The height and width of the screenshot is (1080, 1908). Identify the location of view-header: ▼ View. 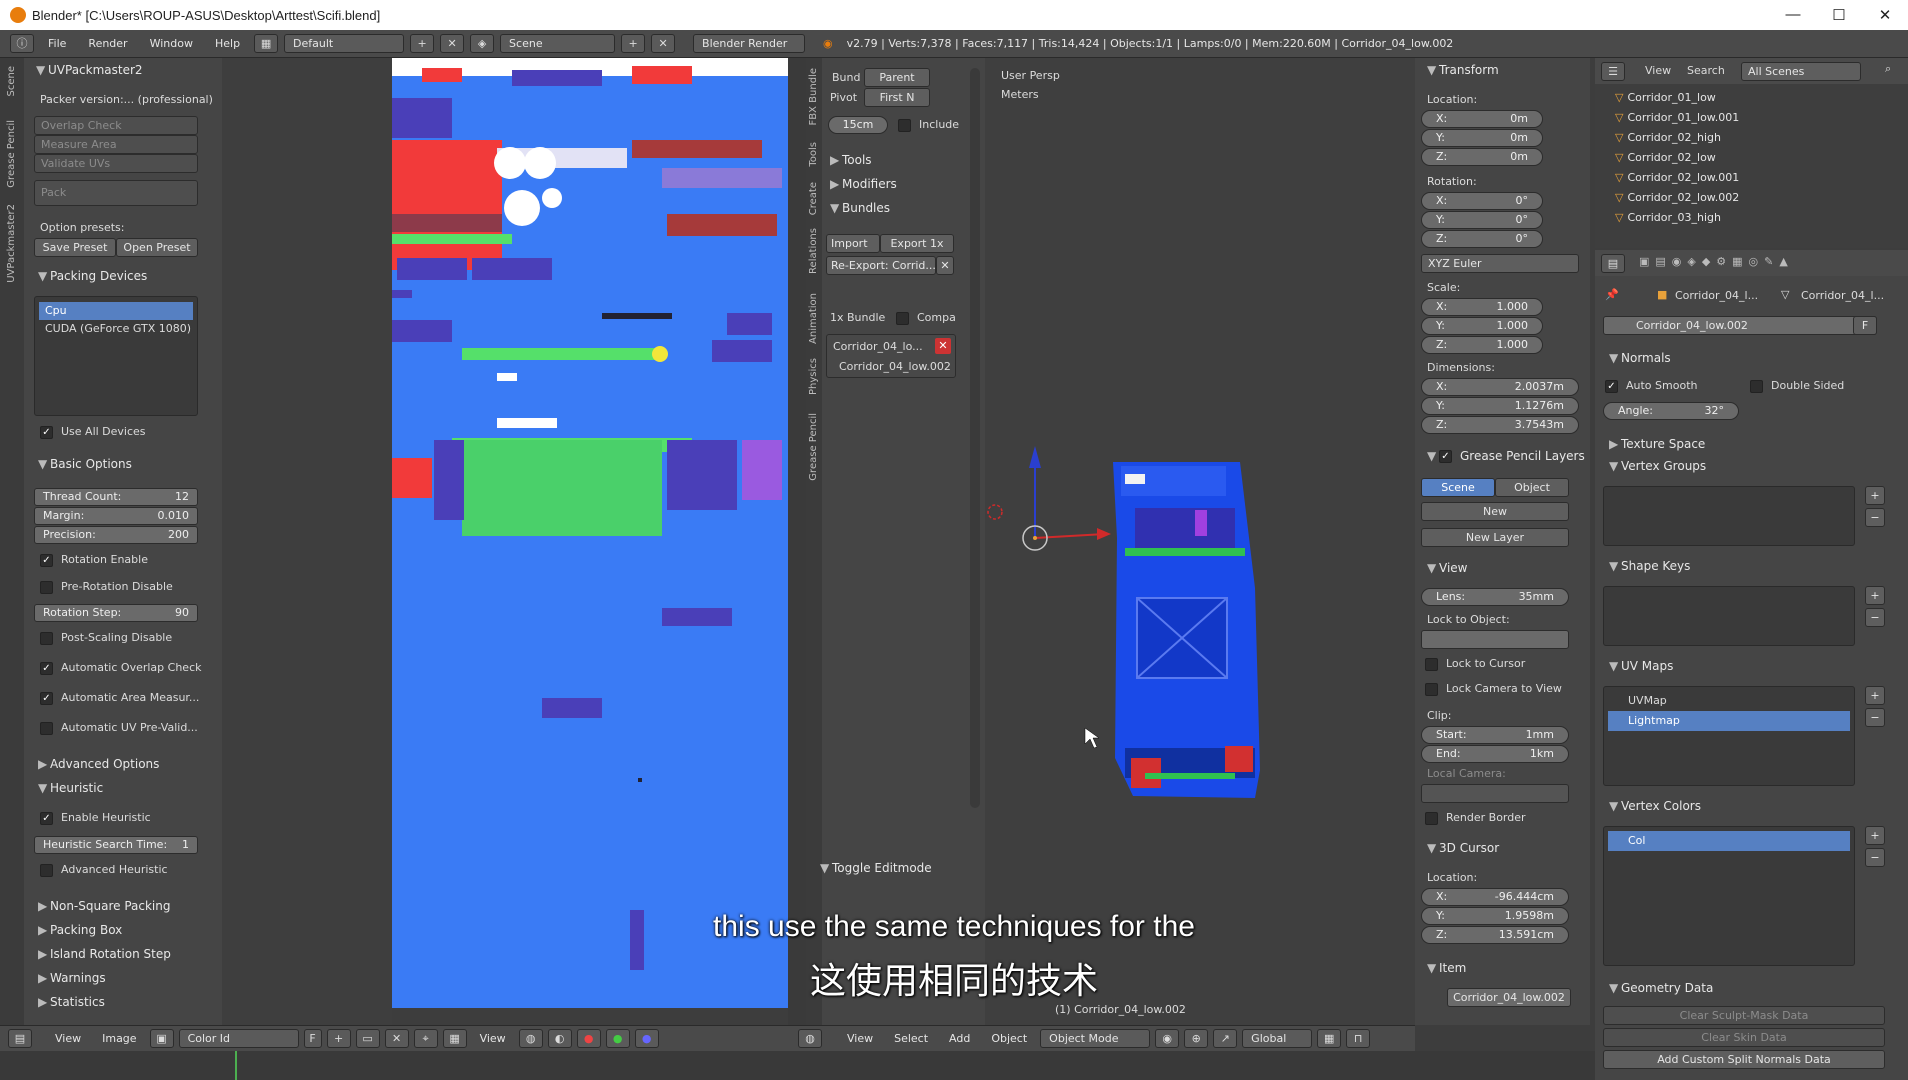
(1443, 568).